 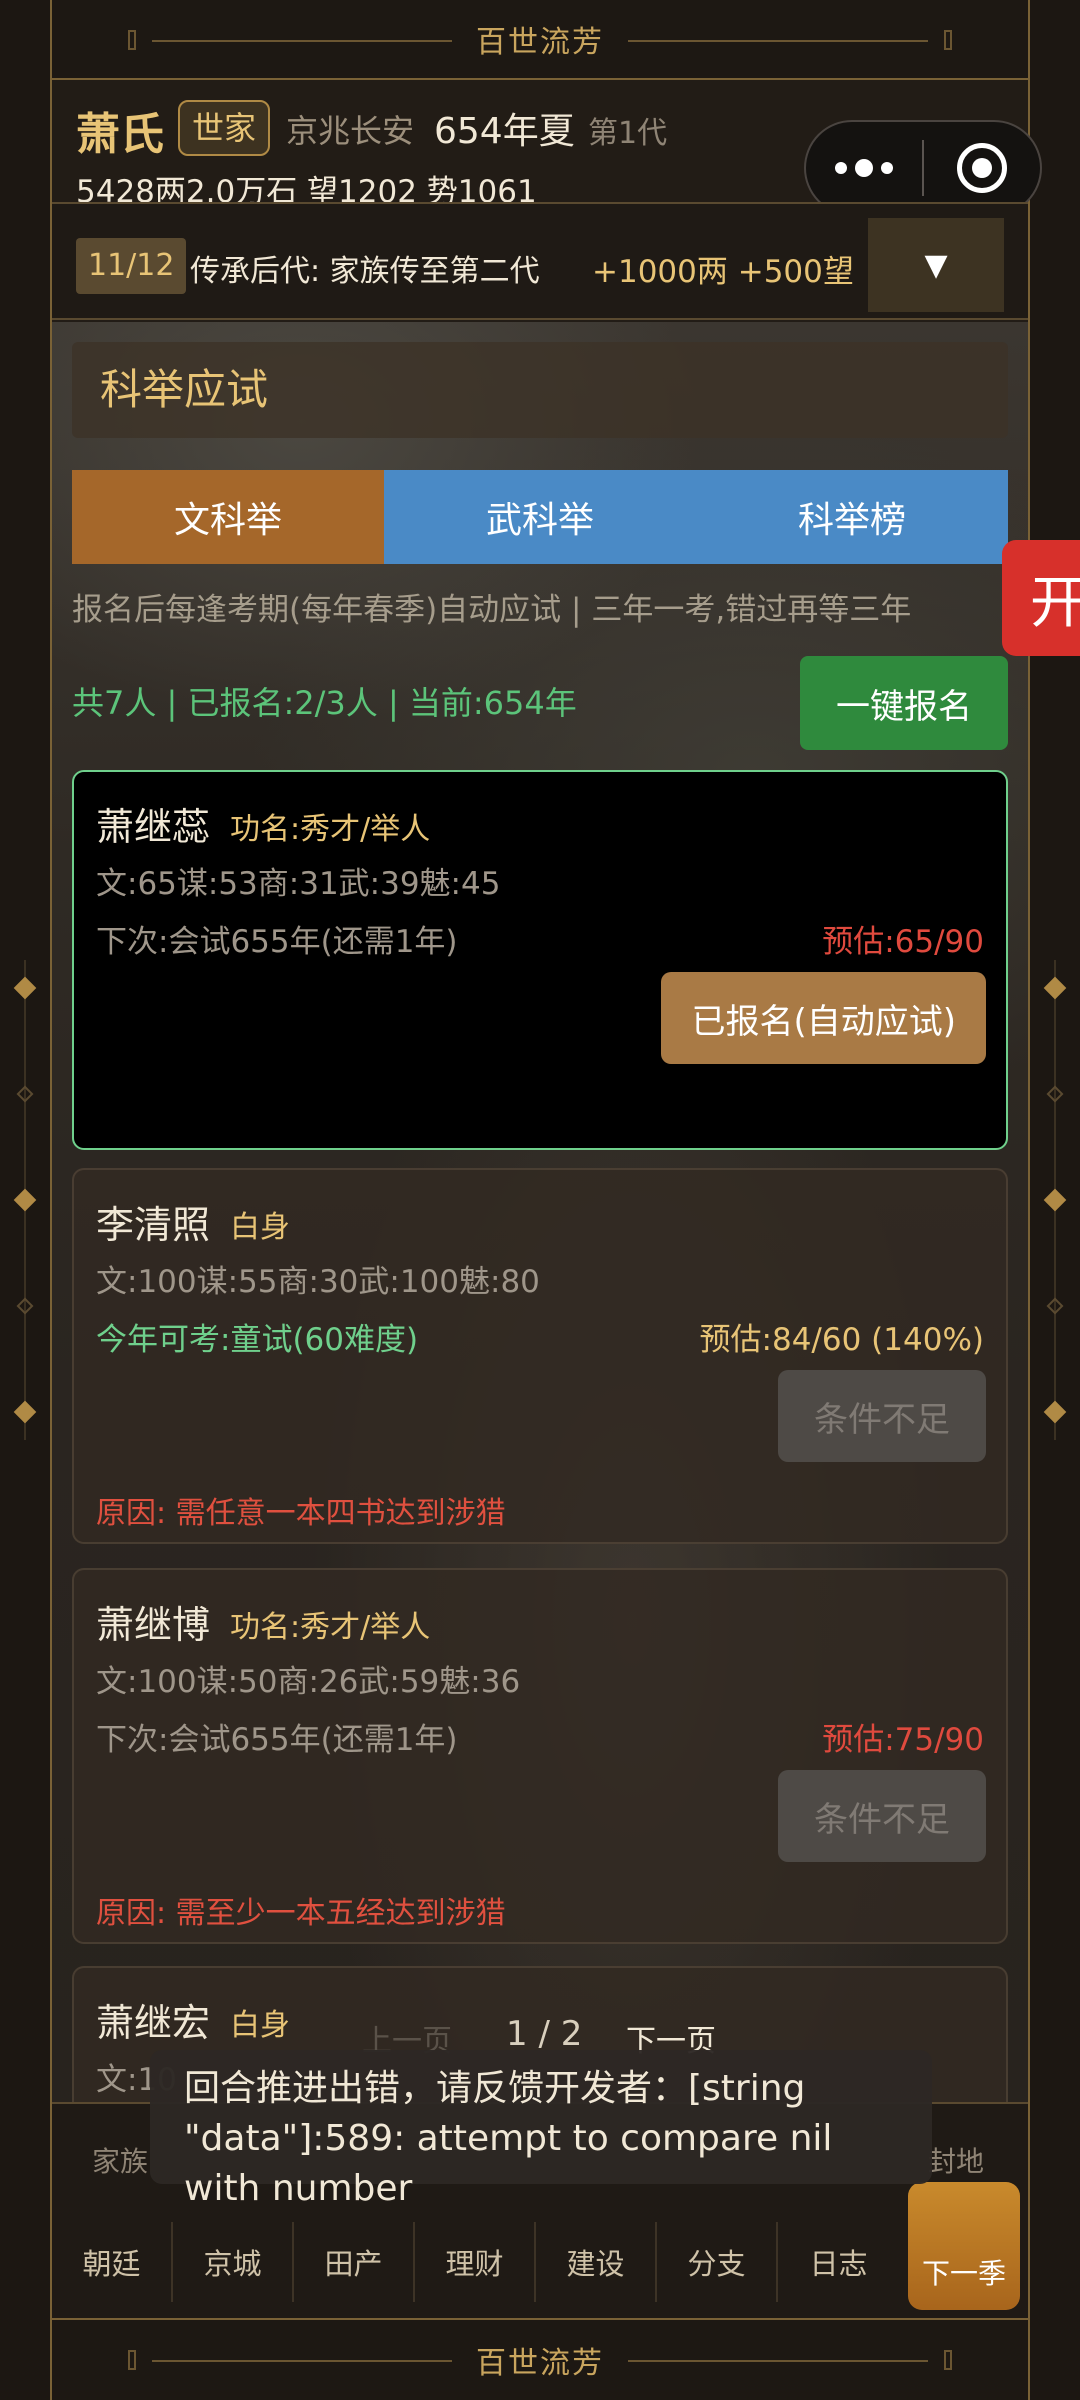 I want to click on candidate-next-exam: 今年可考:童试(60难度), so click(x=257, y=1340).